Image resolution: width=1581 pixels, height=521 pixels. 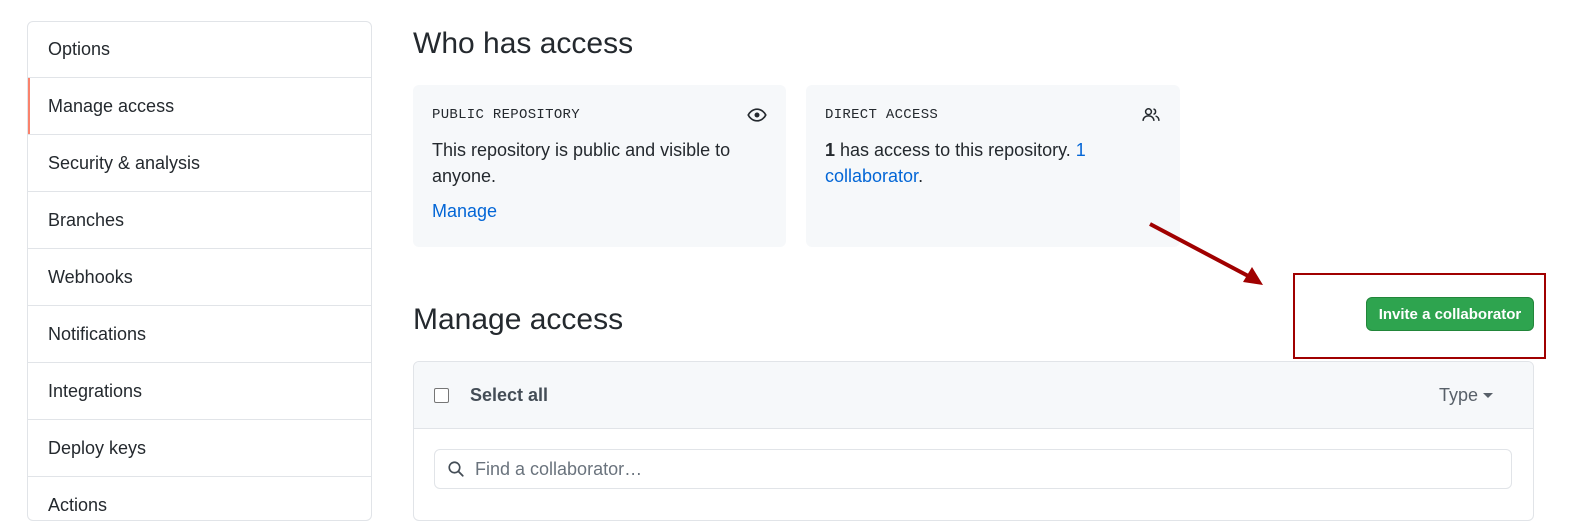 I want to click on sidebar-item-branches: Branches, so click(x=199, y=220).